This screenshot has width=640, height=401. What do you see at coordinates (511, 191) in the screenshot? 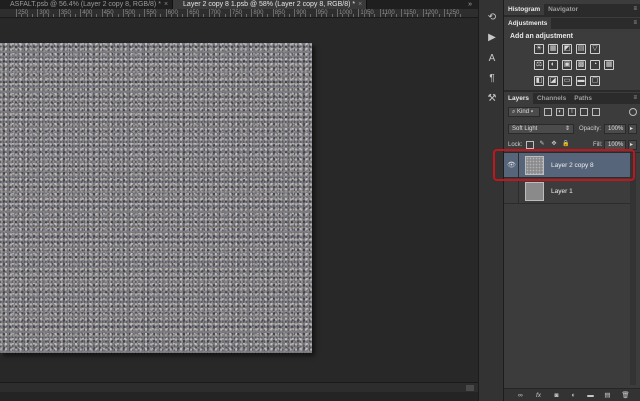
I see `visibility-toggle-empty` at bounding box center [511, 191].